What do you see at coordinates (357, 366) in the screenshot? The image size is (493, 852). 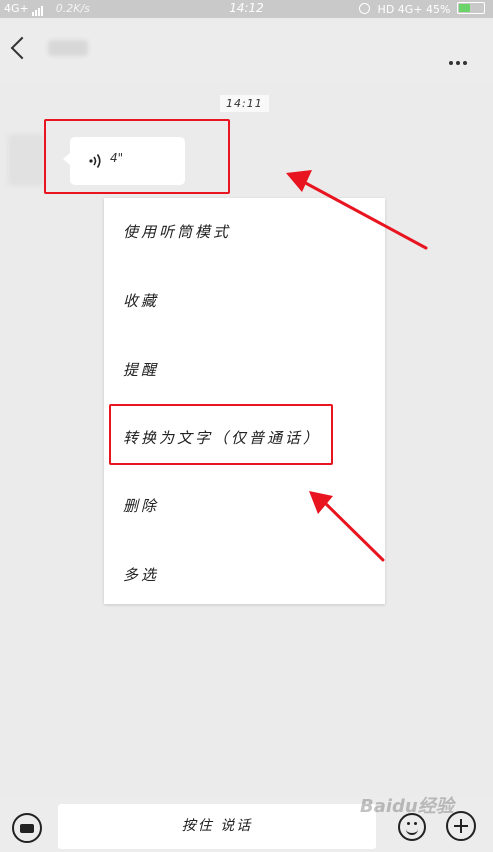 I see `annotation-arrows` at bounding box center [357, 366].